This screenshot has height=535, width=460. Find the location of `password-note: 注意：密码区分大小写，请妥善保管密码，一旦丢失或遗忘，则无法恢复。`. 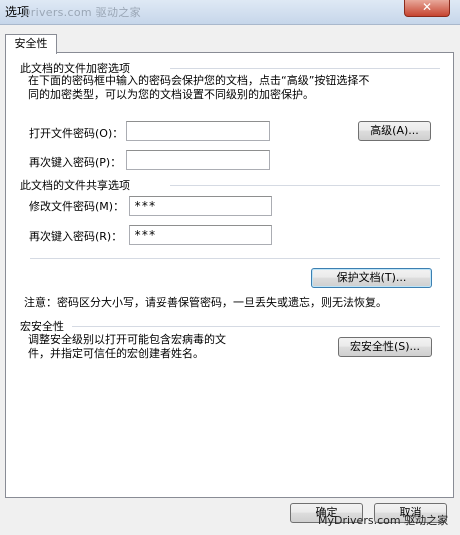

password-note: 注意：密码区分大小写，请妥善保管密码，一旦丢失或遗忘，则无法恢复。 is located at coordinates (205, 302).